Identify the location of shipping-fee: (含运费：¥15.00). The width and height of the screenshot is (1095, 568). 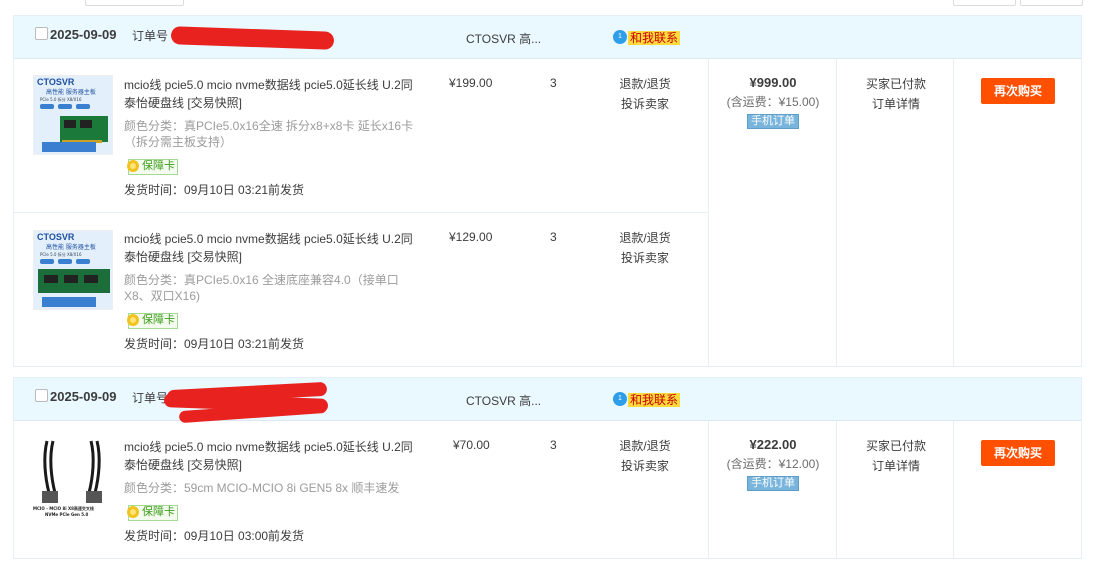
(773, 102).